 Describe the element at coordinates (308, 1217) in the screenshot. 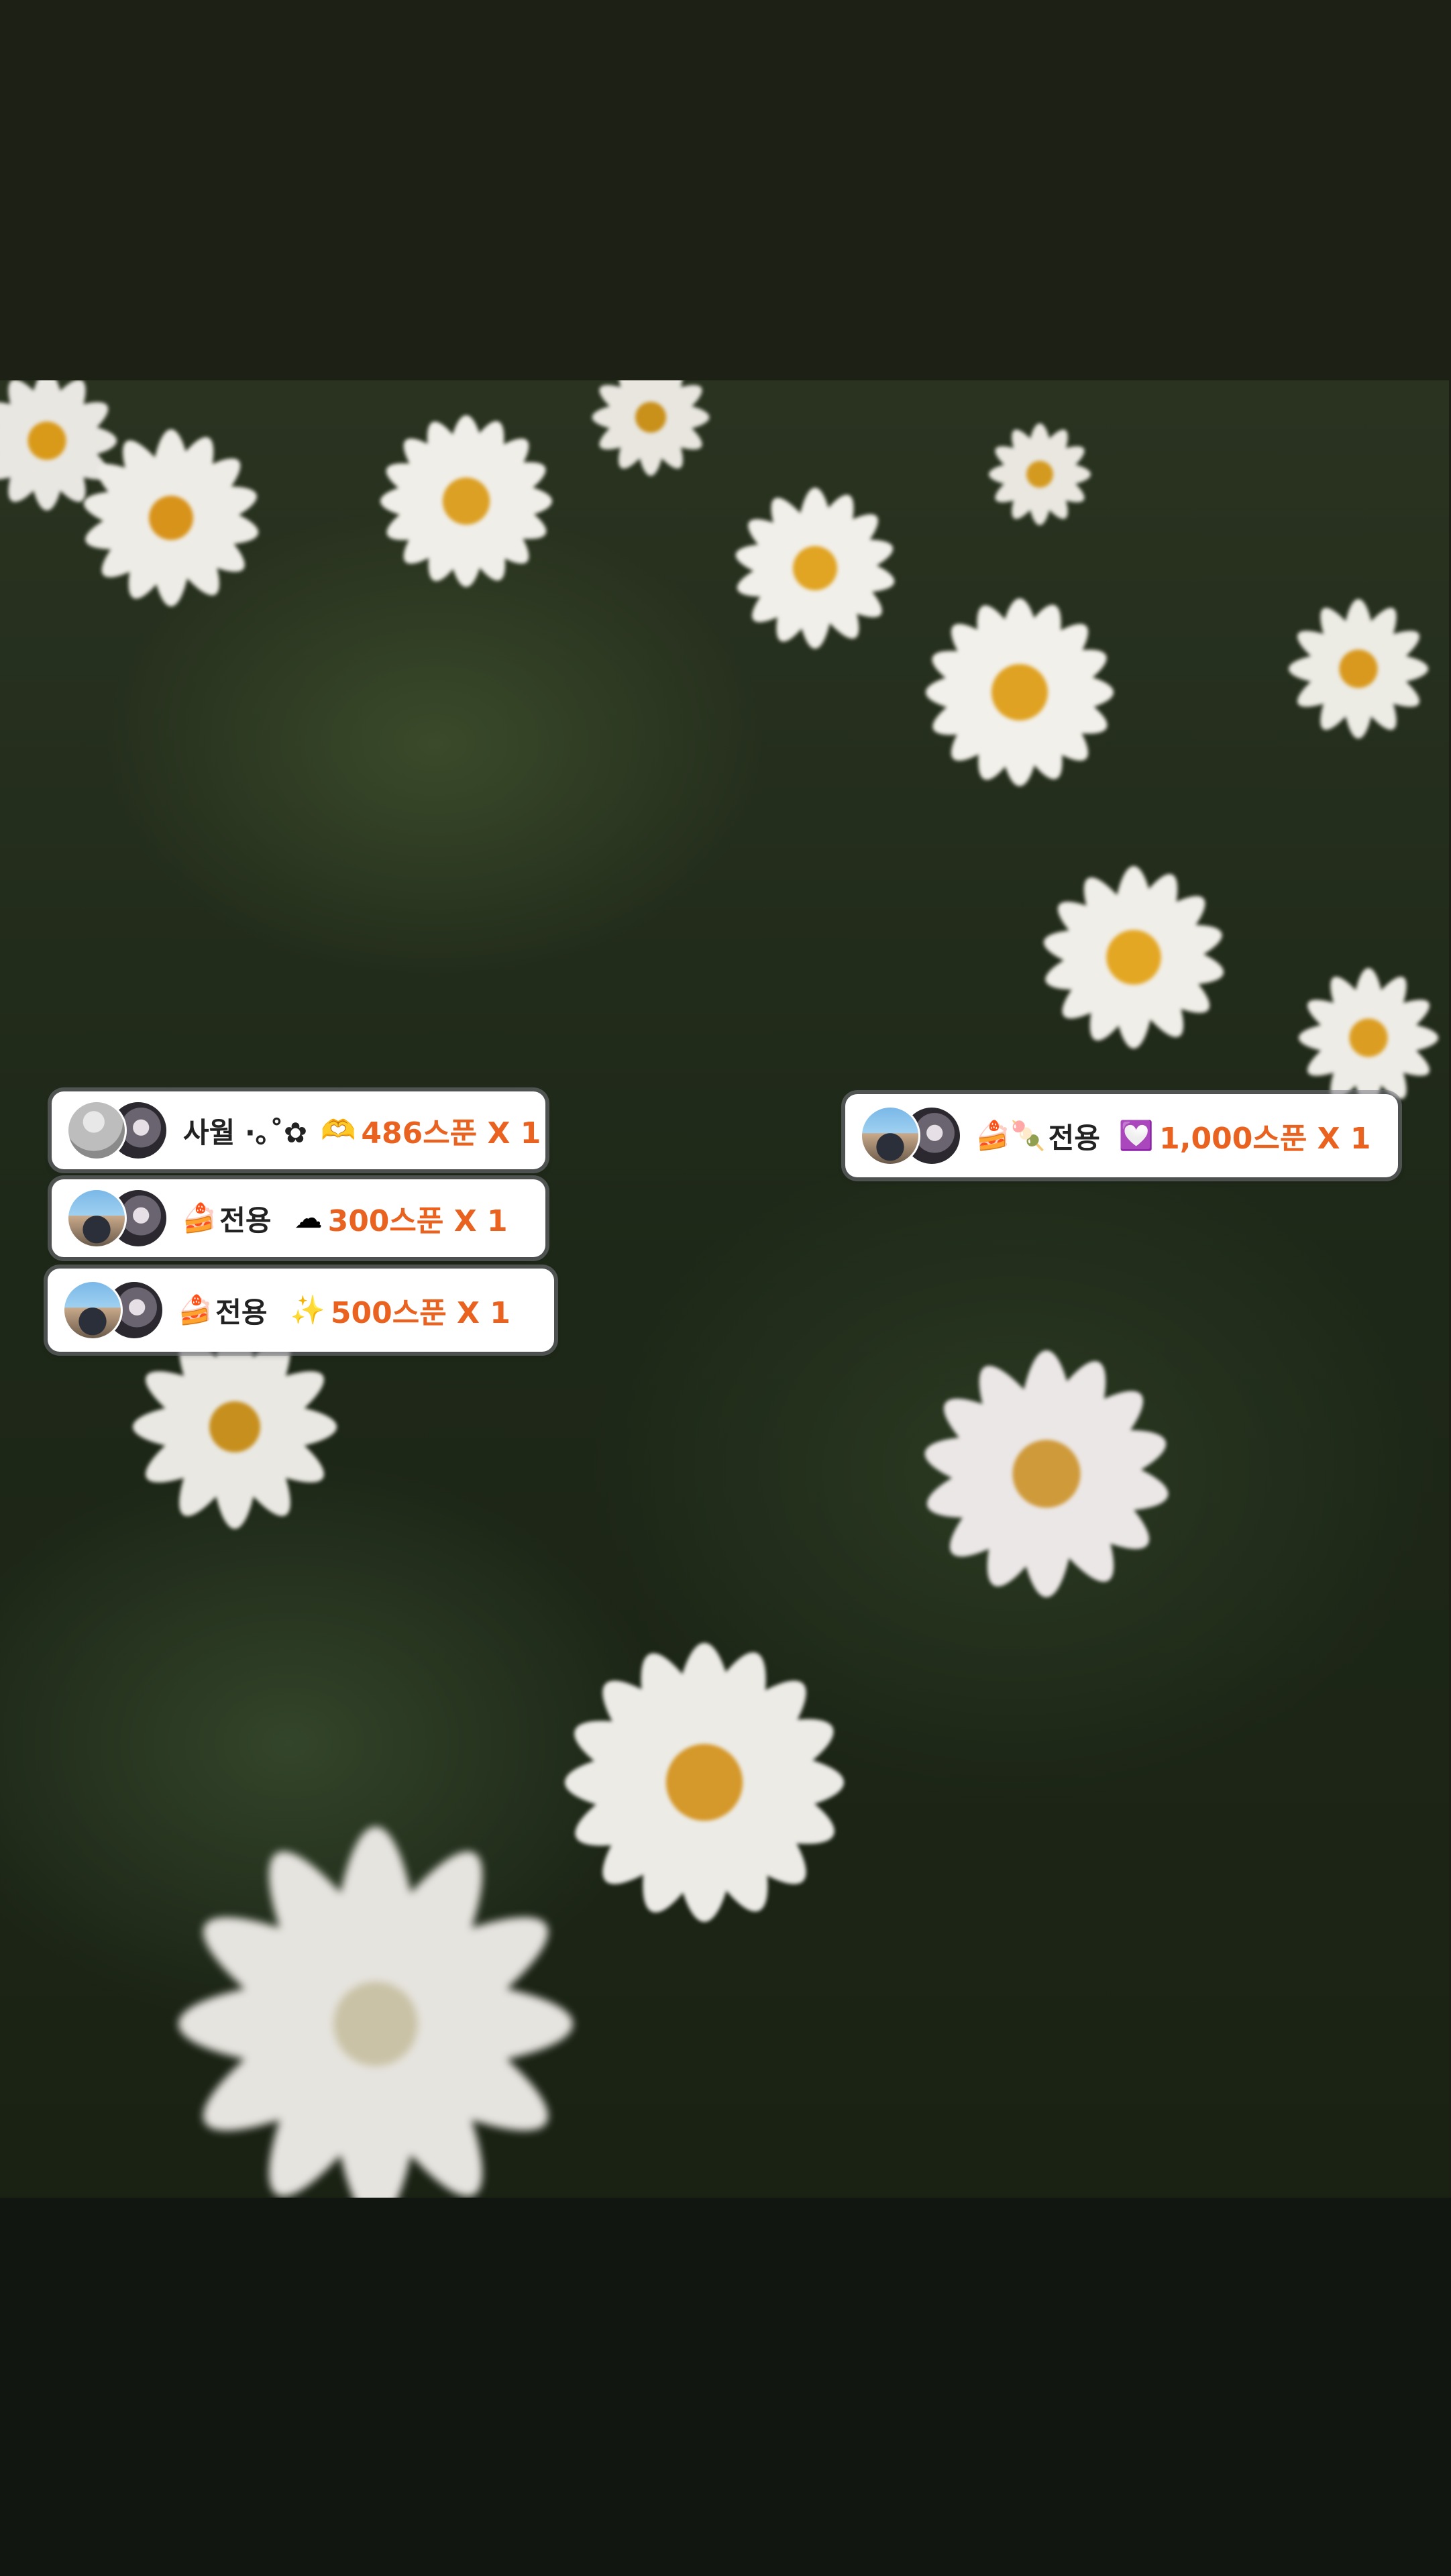

I see `cloud-icon: ☁` at that location.